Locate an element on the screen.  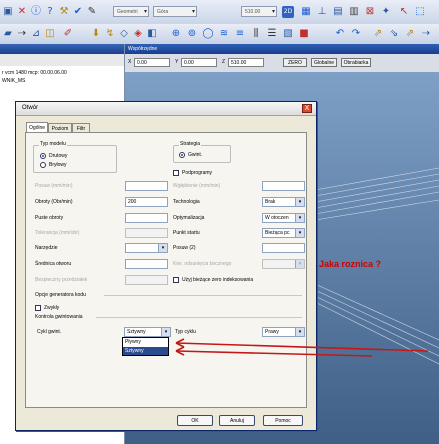
arrow-line-lower is located at coordinates (274, 353).